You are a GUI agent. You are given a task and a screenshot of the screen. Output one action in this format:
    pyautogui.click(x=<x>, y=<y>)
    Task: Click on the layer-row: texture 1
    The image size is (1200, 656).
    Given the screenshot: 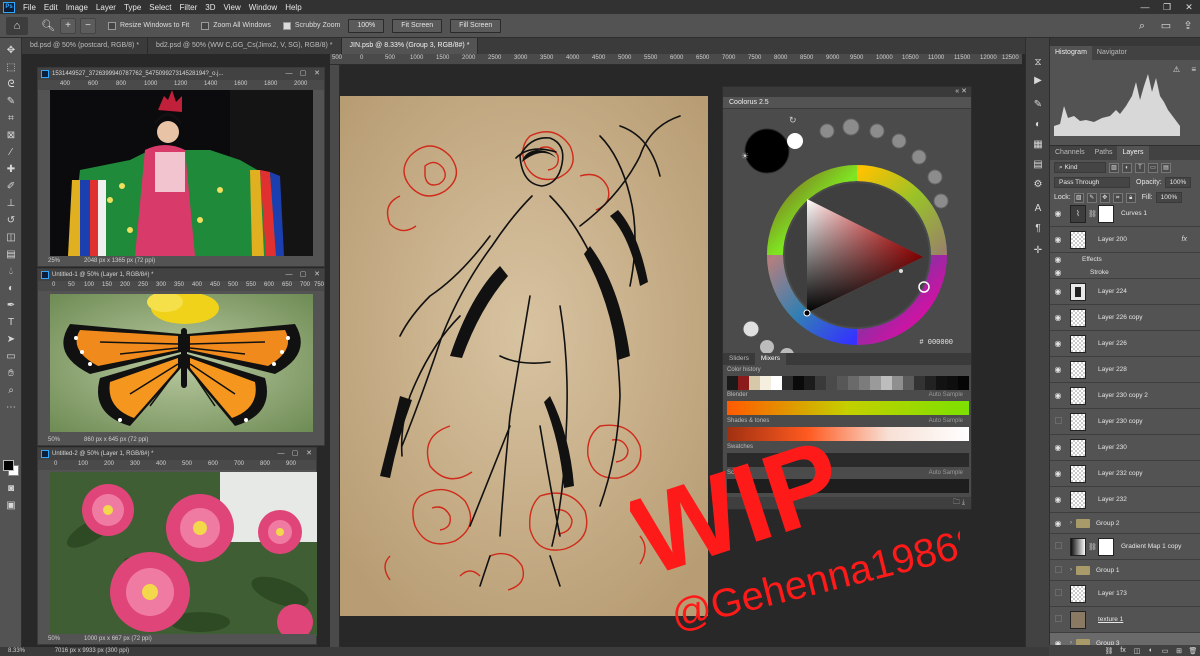 What is the action you would take?
    pyautogui.click(x=1125, y=620)
    